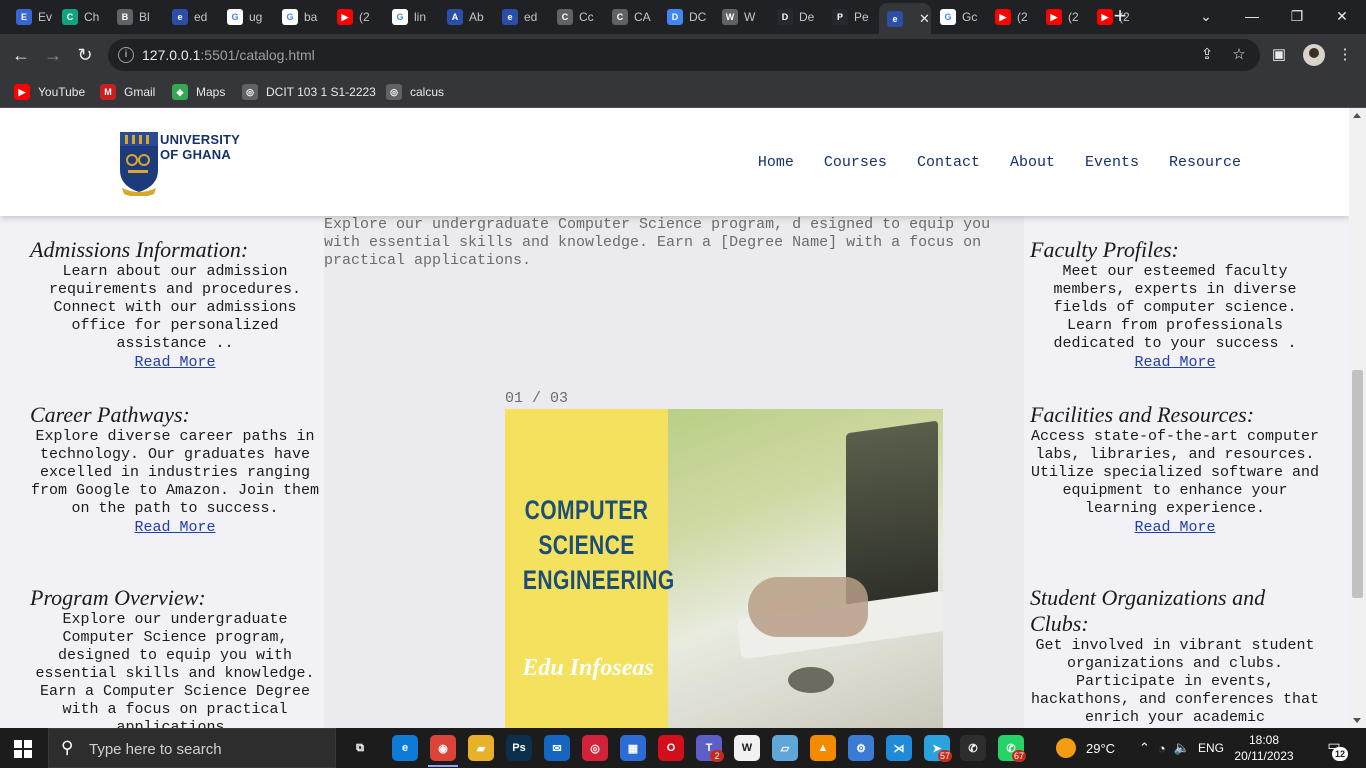 The image size is (1366, 768). What do you see at coordinates (1162, 748) in the screenshot?
I see `network-icon: ◔` at bounding box center [1162, 748].